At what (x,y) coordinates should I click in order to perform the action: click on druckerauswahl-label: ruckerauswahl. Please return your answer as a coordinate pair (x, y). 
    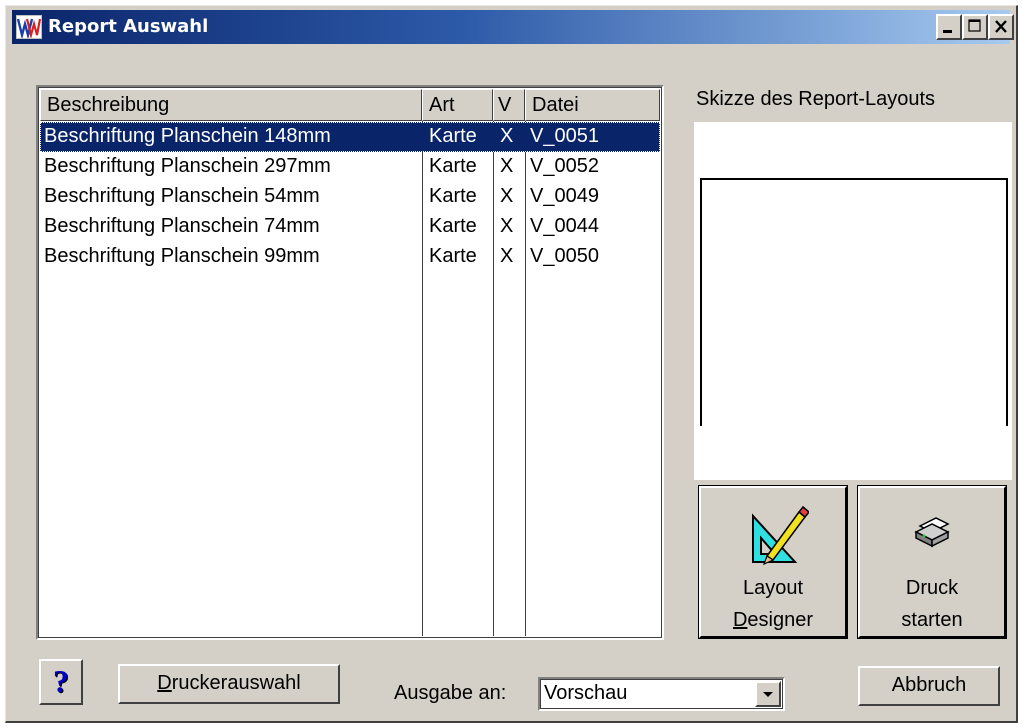
    Looking at the image, I should click on (236, 683).